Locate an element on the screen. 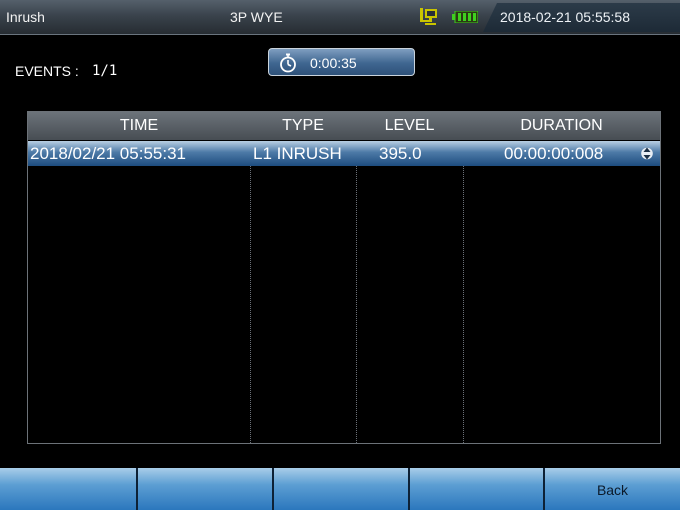  column-header-level: LEVEL is located at coordinates (409, 126).